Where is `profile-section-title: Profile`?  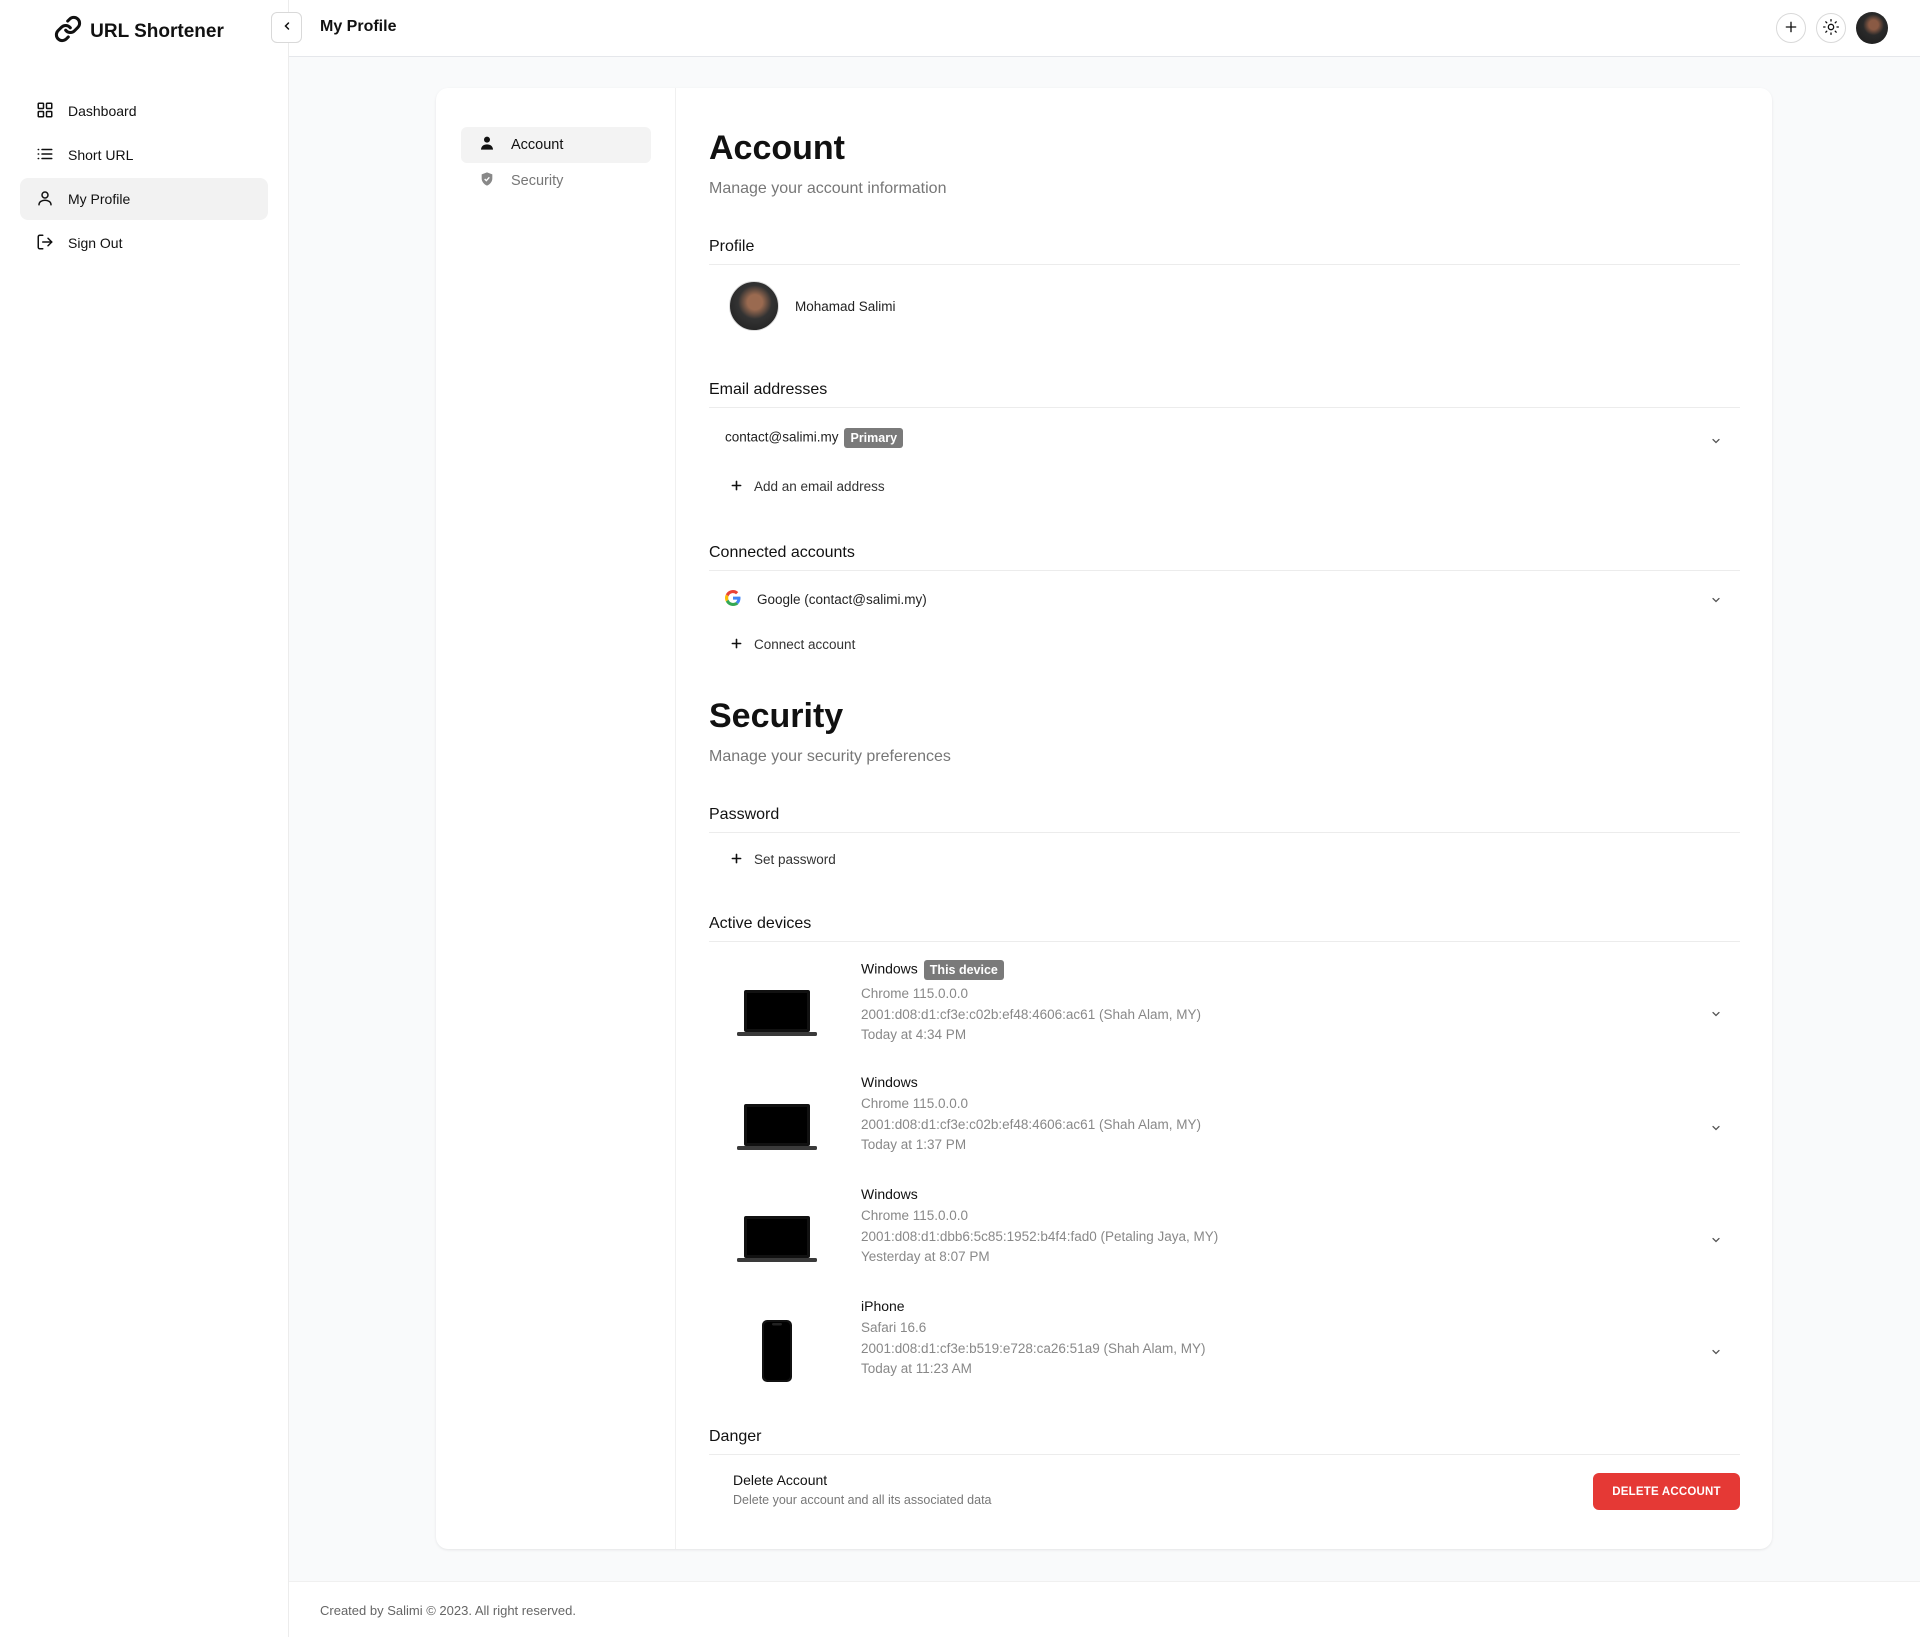 profile-section-title: Profile is located at coordinates (1224, 251).